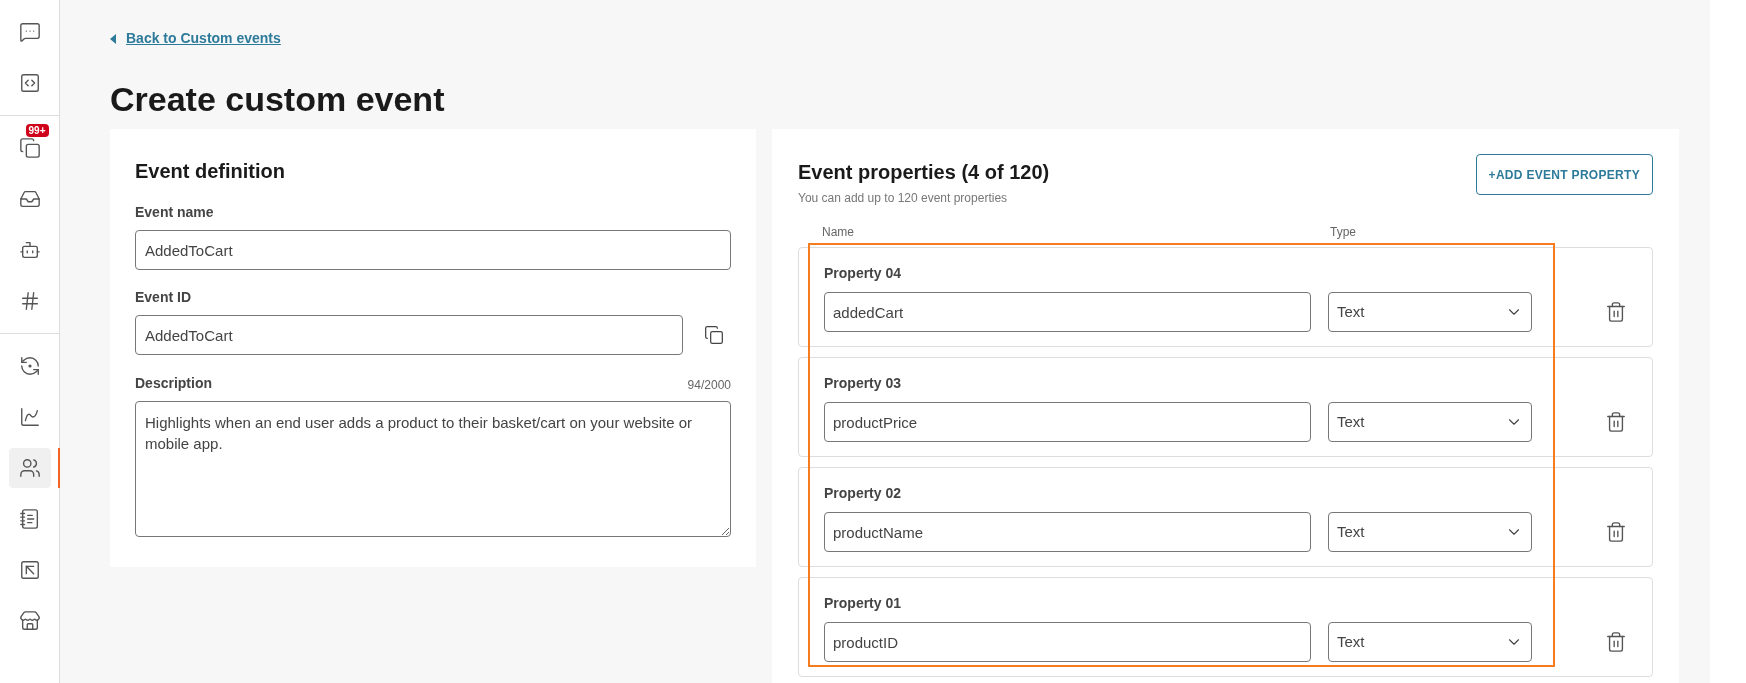 The height and width of the screenshot is (683, 1746). I want to click on card-heading: Event definition, so click(210, 171).